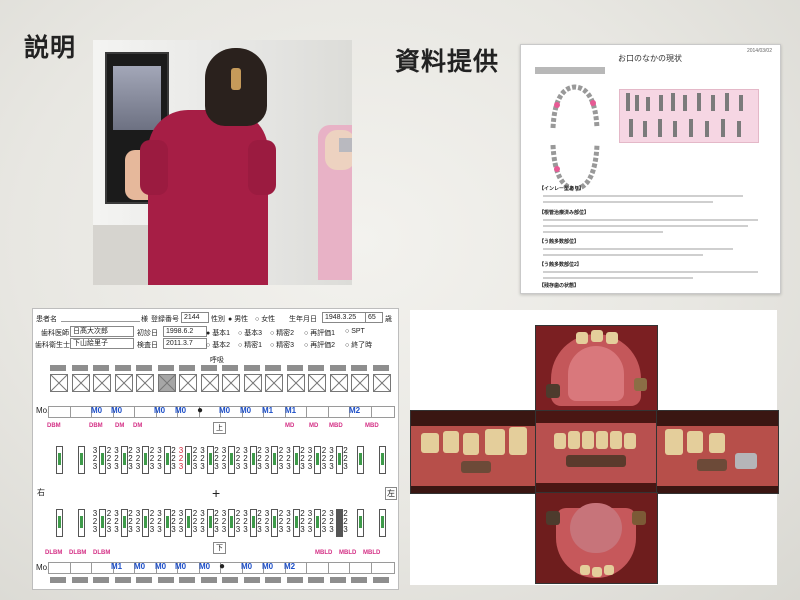  Describe the element at coordinates (374, 317) in the screenshot. I see `age: 65` at that location.